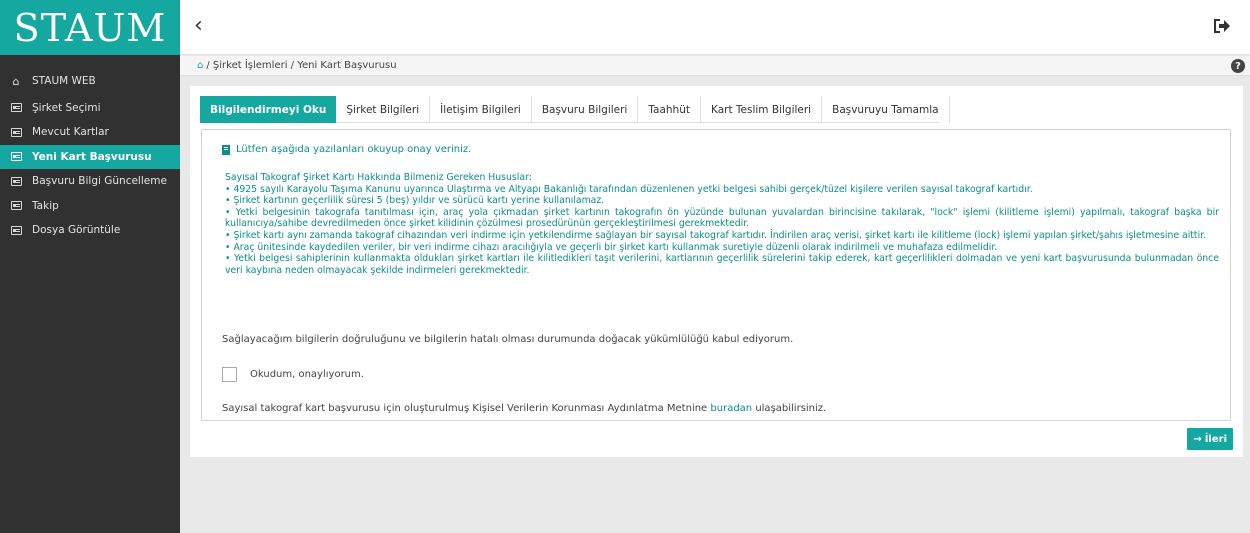 The width and height of the screenshot is (1250, 533). Describe the element at coordinates (268, 109) in the screenshot. I see `tab-bilgilendirmeyi-oku: Bilgilendirmeyi Oku` at that location.